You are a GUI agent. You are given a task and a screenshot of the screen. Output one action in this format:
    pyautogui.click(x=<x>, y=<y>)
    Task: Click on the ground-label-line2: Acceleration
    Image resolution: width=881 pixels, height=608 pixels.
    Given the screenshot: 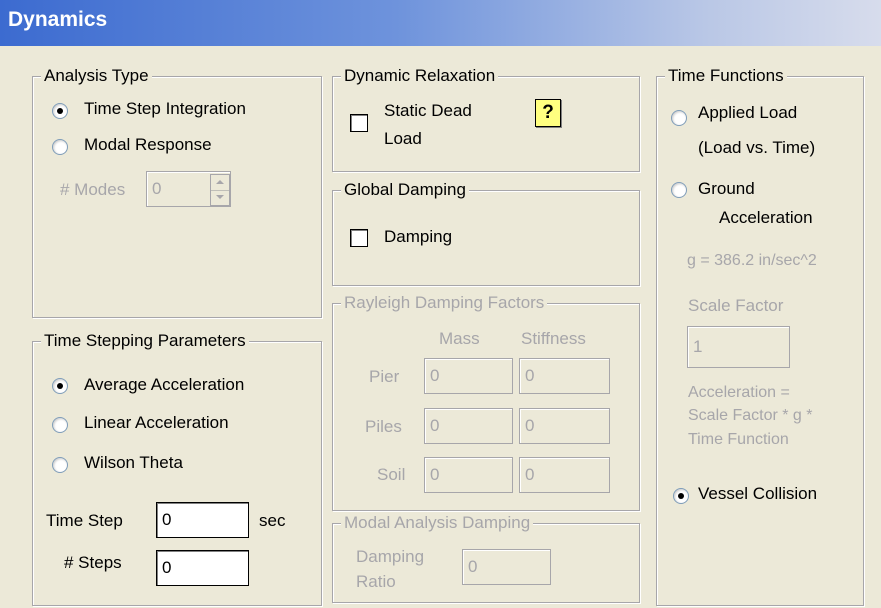 What is the action you would take?
    pyautogui.click(x=766, y=218)
    